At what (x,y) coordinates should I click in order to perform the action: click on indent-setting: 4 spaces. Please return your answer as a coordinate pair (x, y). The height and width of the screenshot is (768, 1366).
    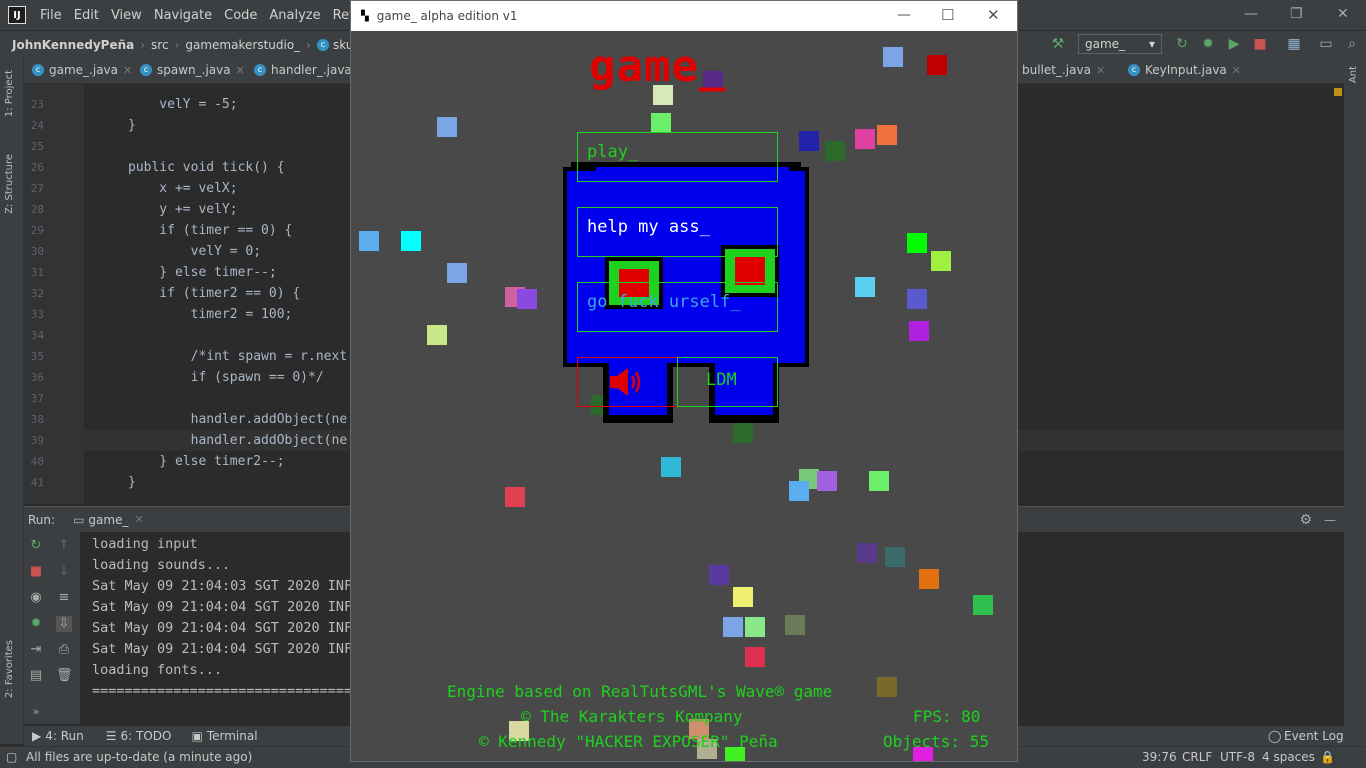
    Looking at the image, I should click on (1288, 757).